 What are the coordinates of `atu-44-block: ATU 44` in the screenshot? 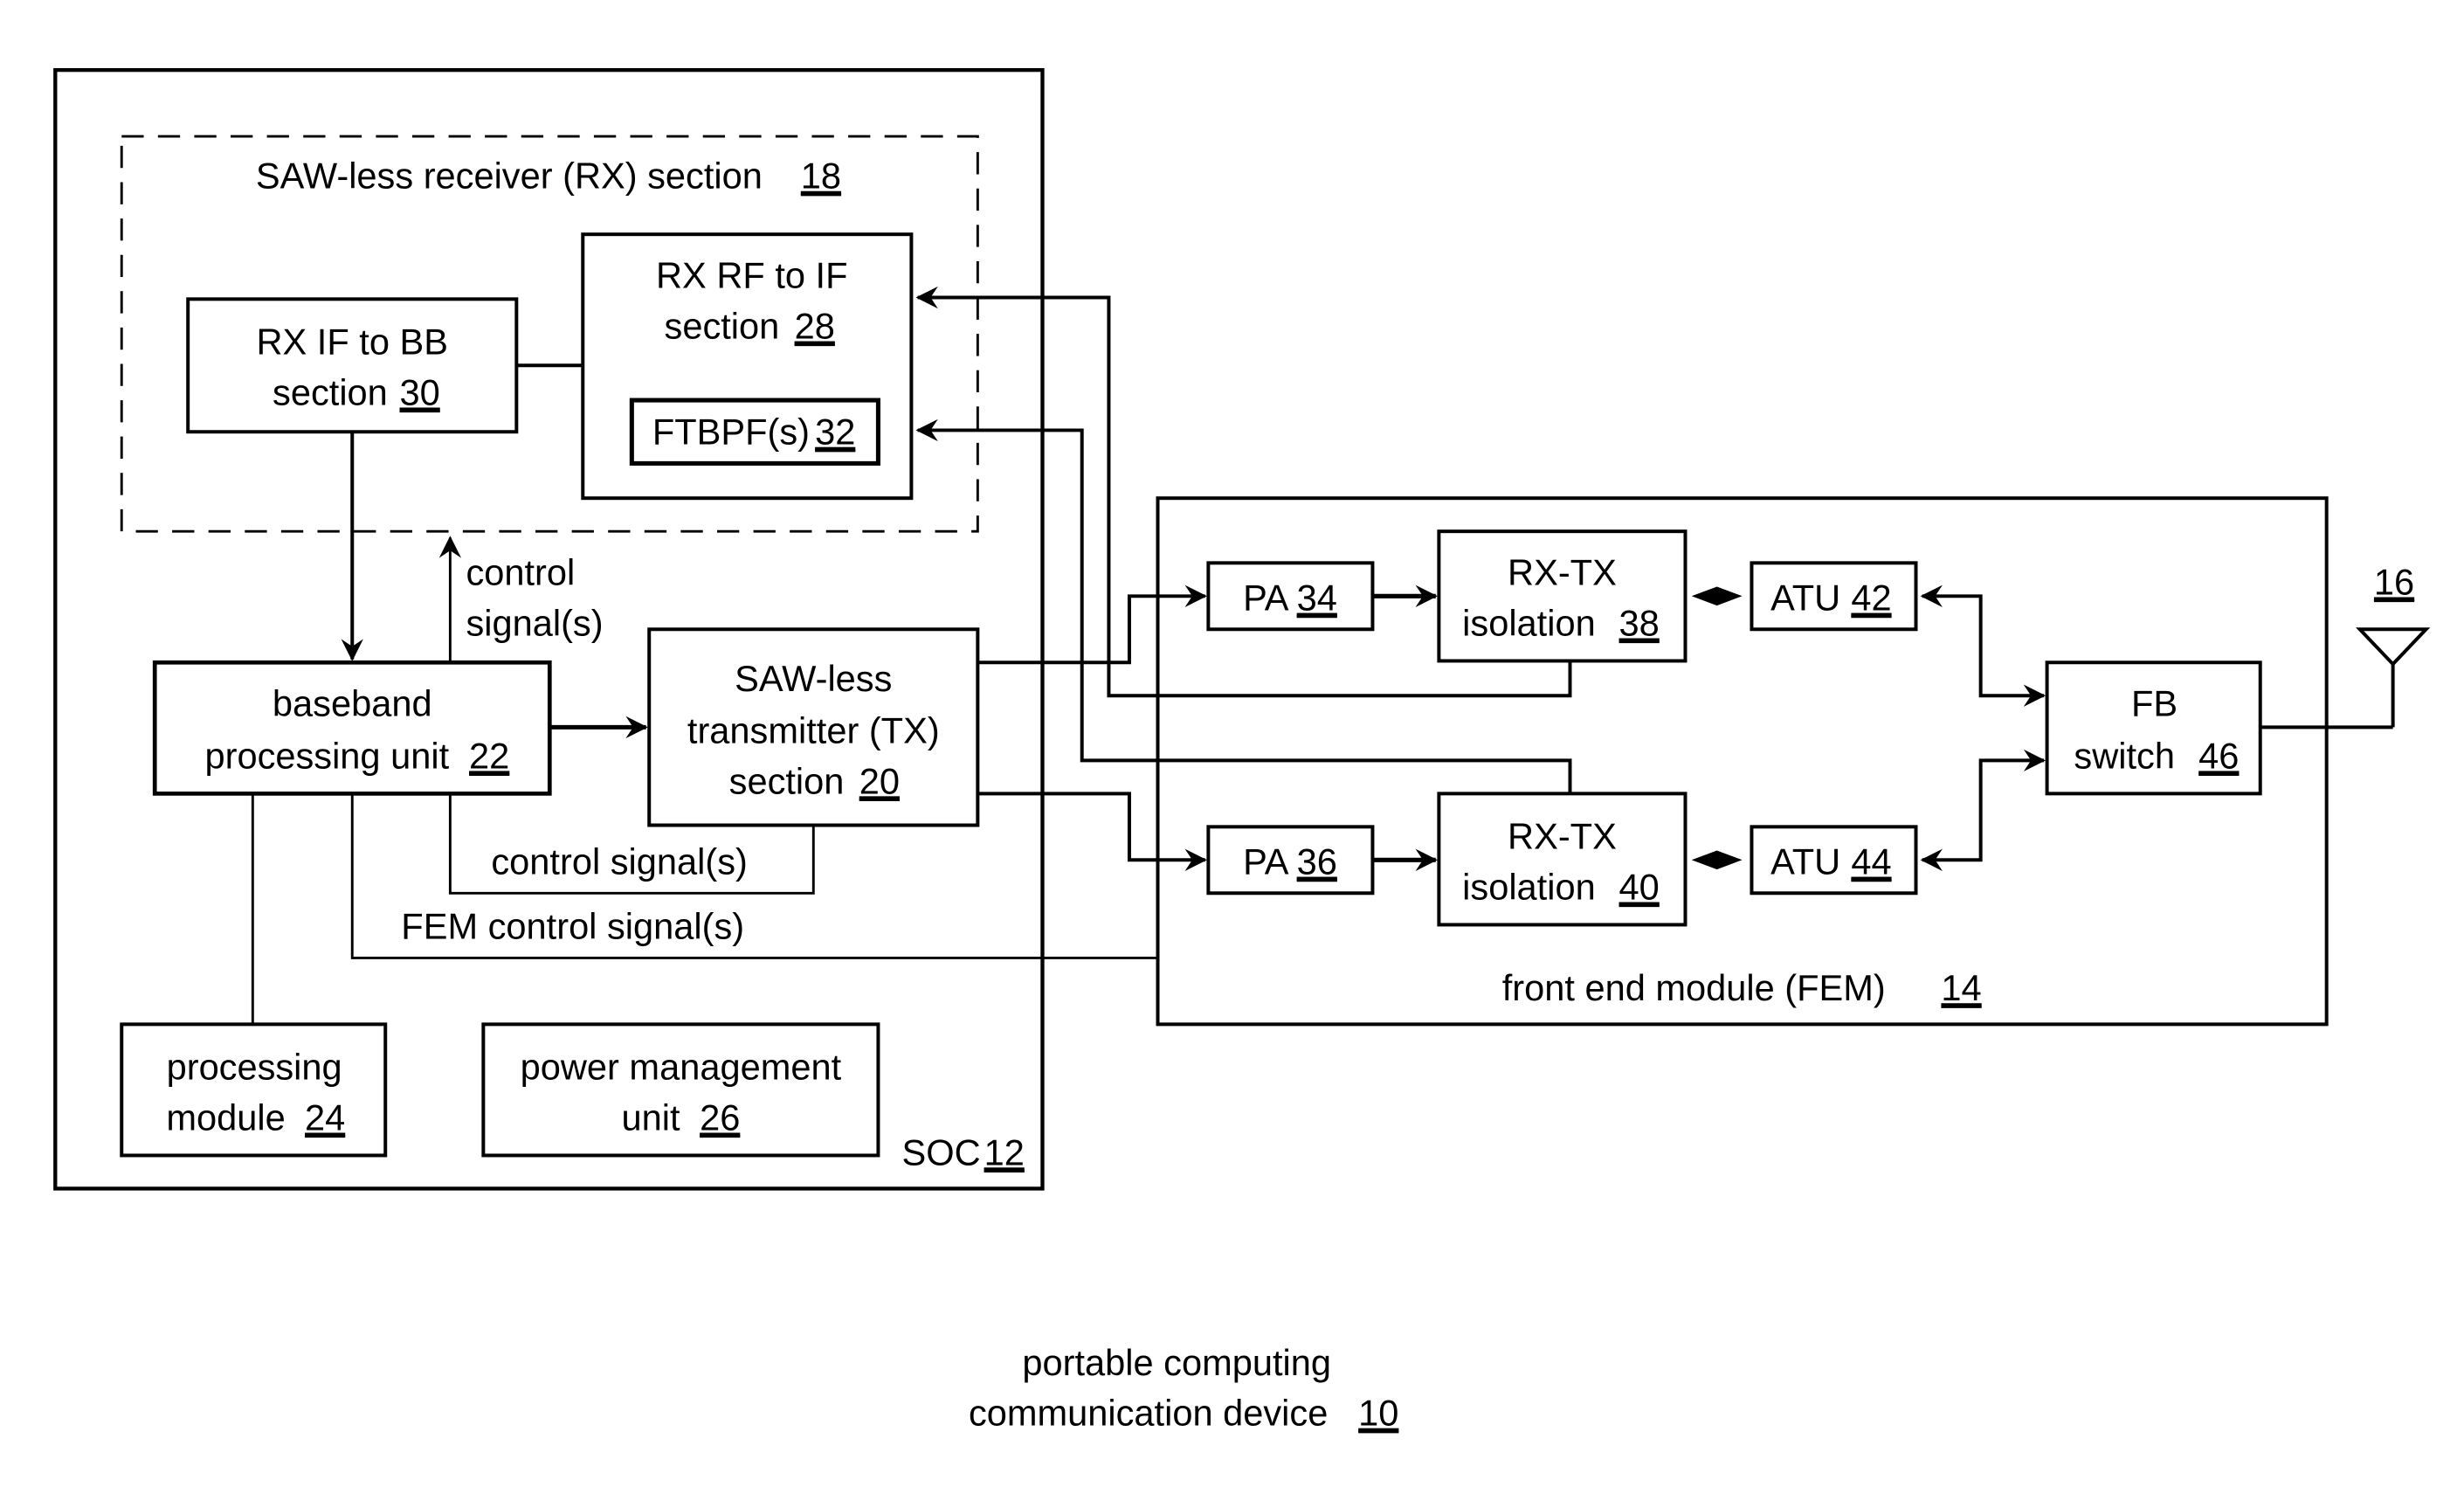 It's located at (1834, 861).